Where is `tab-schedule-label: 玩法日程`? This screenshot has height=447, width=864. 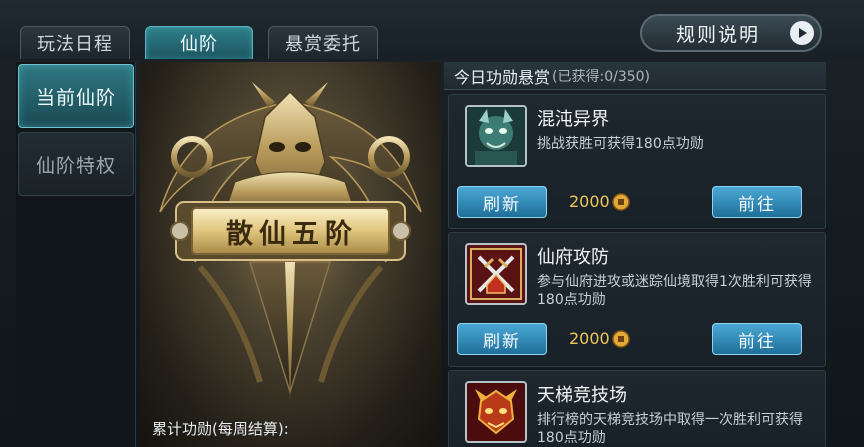 tab-schedule-label: 玩法日程 is located at coordinates (75, 44).